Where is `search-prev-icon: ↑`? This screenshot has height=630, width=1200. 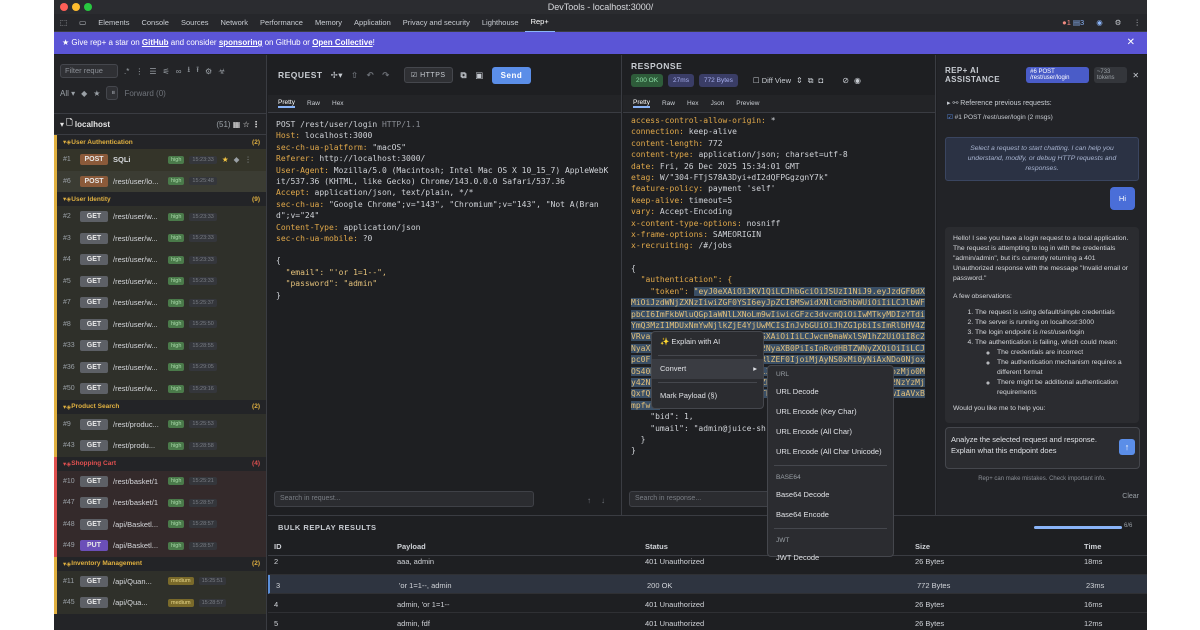 search-prev-icon: ↑ is located at coordinates (589, 500).